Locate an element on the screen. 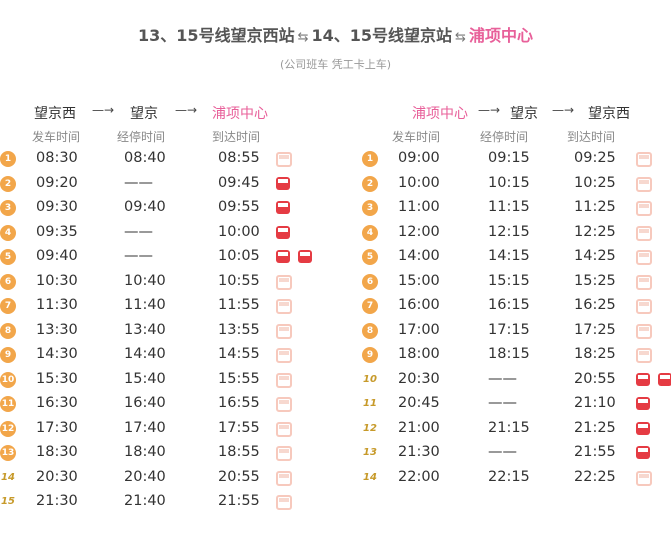  row-number-badge: 13 is located at coordinates (8, 453).